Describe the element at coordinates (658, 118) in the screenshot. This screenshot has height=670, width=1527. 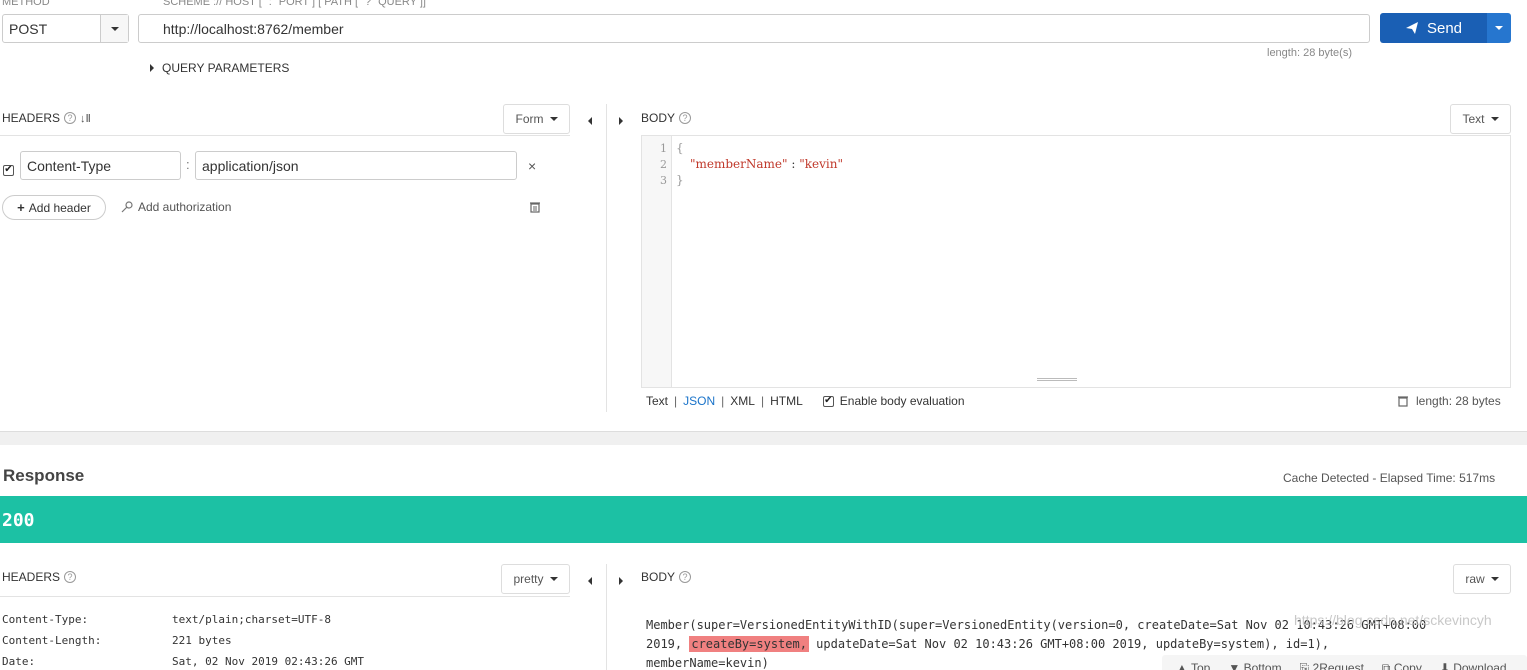
I see `body-title-text: BODY` at that location.